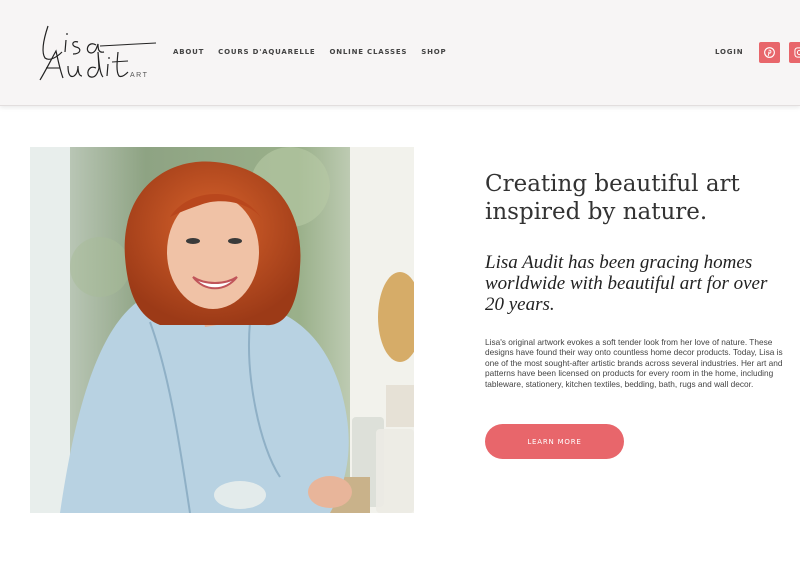 Image resolution: width=800 pixels, height=567 pixels. I want to click on nav-shop: SHOP, so click(433, 52).